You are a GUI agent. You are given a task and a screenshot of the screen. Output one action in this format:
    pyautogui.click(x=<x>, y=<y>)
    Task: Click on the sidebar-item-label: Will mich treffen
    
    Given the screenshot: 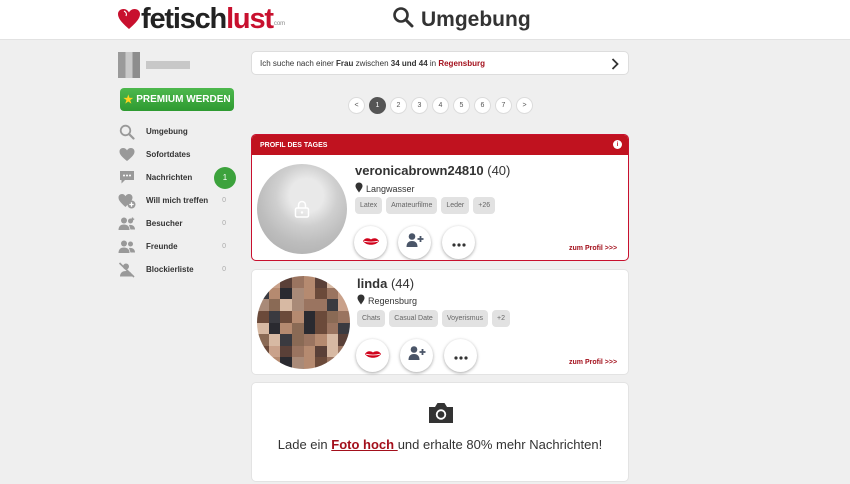 What is the action you would take?
    pyautogui.click(x=177, y=200)
    